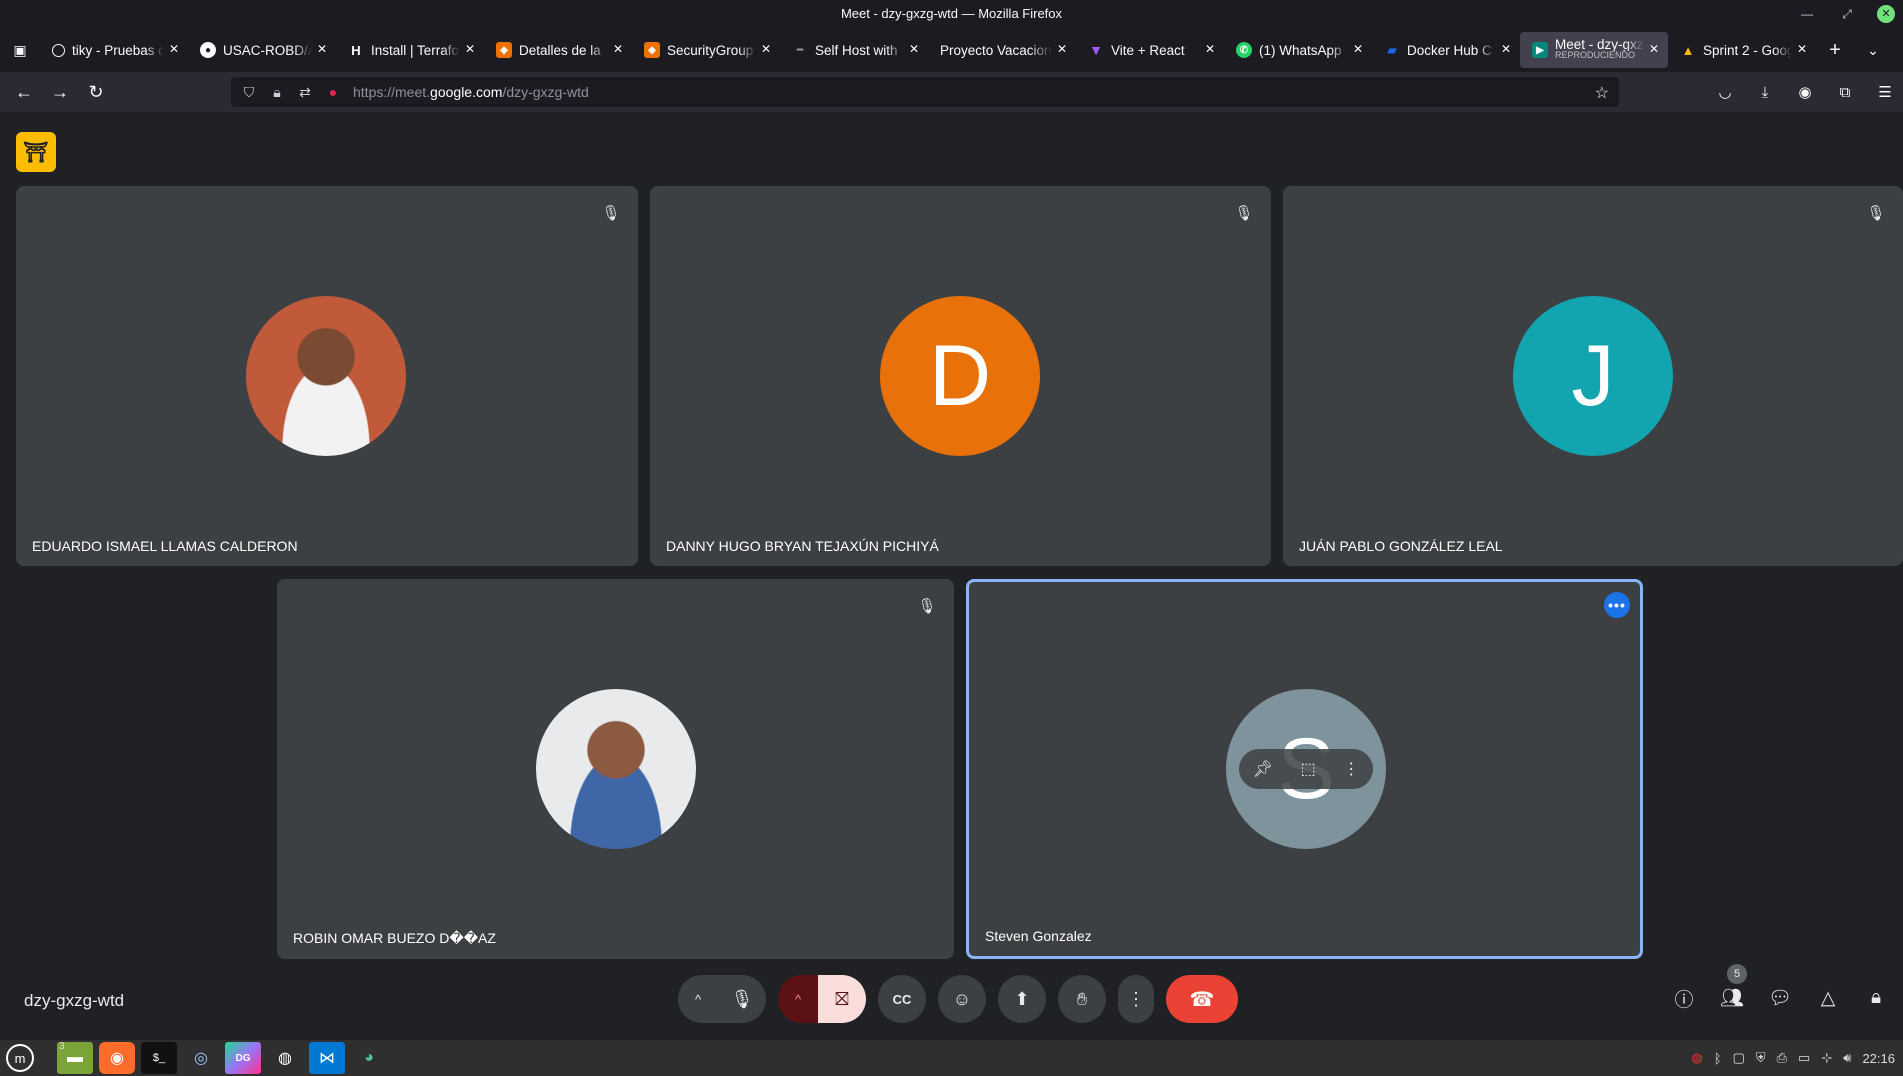  What do you see at coordinates (1202, 999) in the screenshot?
I see `end-call-icon: ☎︎` at bounding box center [1202, 999].